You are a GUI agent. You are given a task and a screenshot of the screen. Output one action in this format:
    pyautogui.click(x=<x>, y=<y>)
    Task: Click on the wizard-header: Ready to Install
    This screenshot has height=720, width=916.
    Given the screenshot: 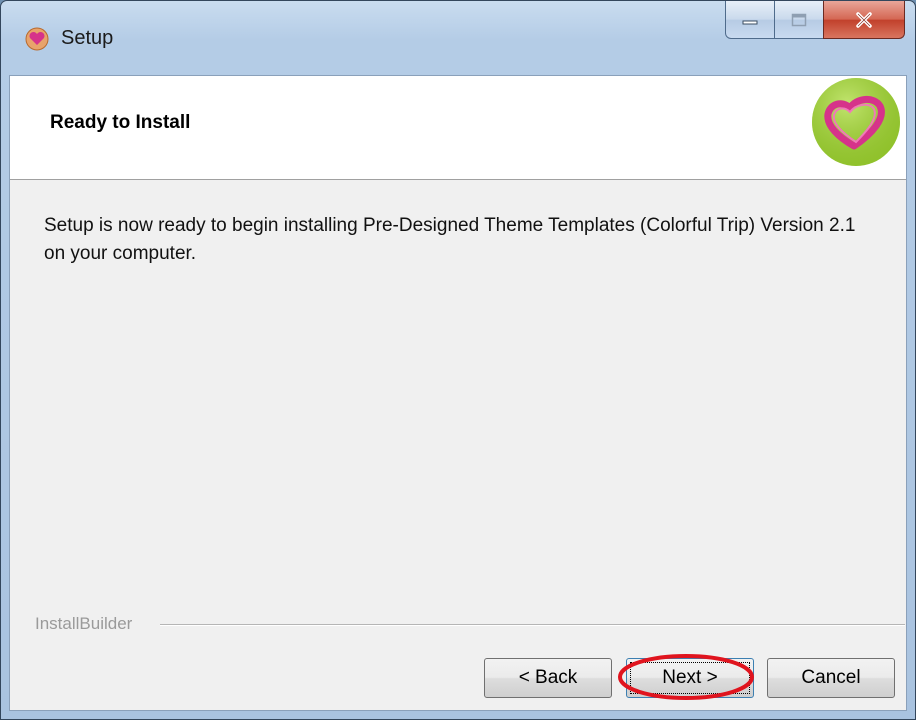 What is the action you would take?
    pyautogui.click(x=458, y=128)
    